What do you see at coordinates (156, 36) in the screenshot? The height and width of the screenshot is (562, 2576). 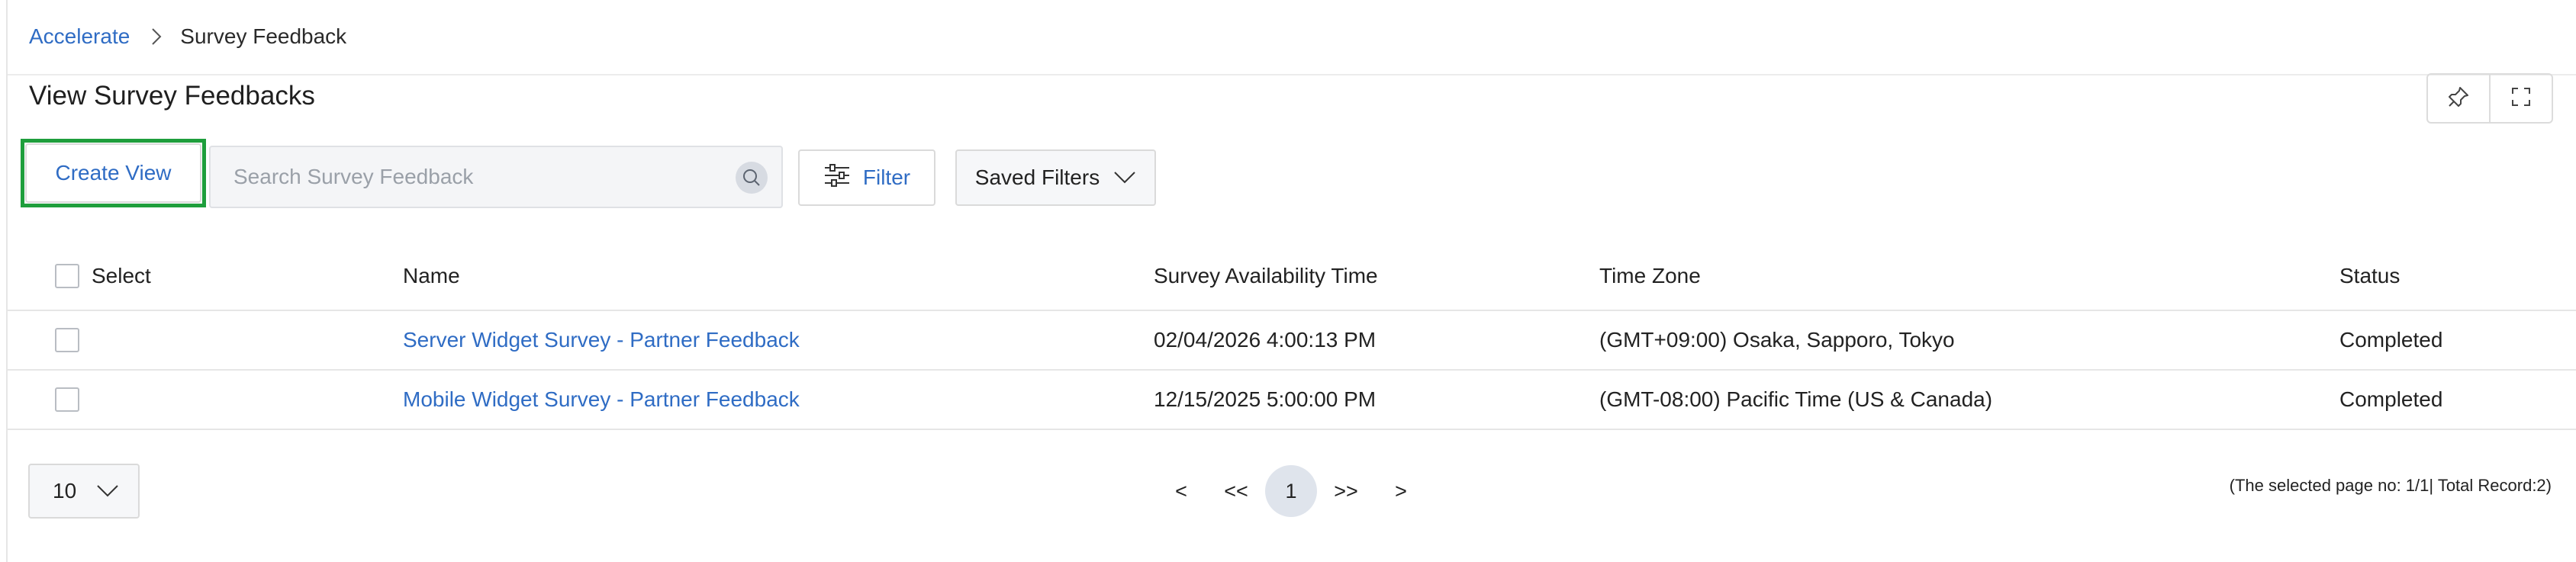 I see `chevron-right-icon` at bounding box center [156, 36].